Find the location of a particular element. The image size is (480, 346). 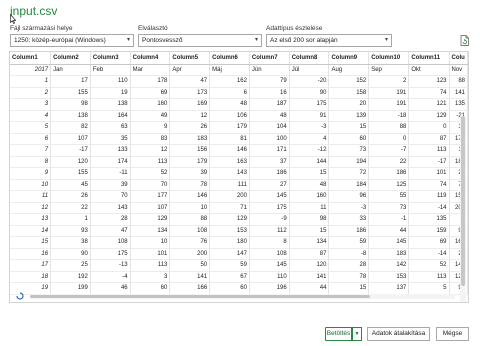

table-row: 9155-115239143186157218610126 is located at coordinates (239, 173).